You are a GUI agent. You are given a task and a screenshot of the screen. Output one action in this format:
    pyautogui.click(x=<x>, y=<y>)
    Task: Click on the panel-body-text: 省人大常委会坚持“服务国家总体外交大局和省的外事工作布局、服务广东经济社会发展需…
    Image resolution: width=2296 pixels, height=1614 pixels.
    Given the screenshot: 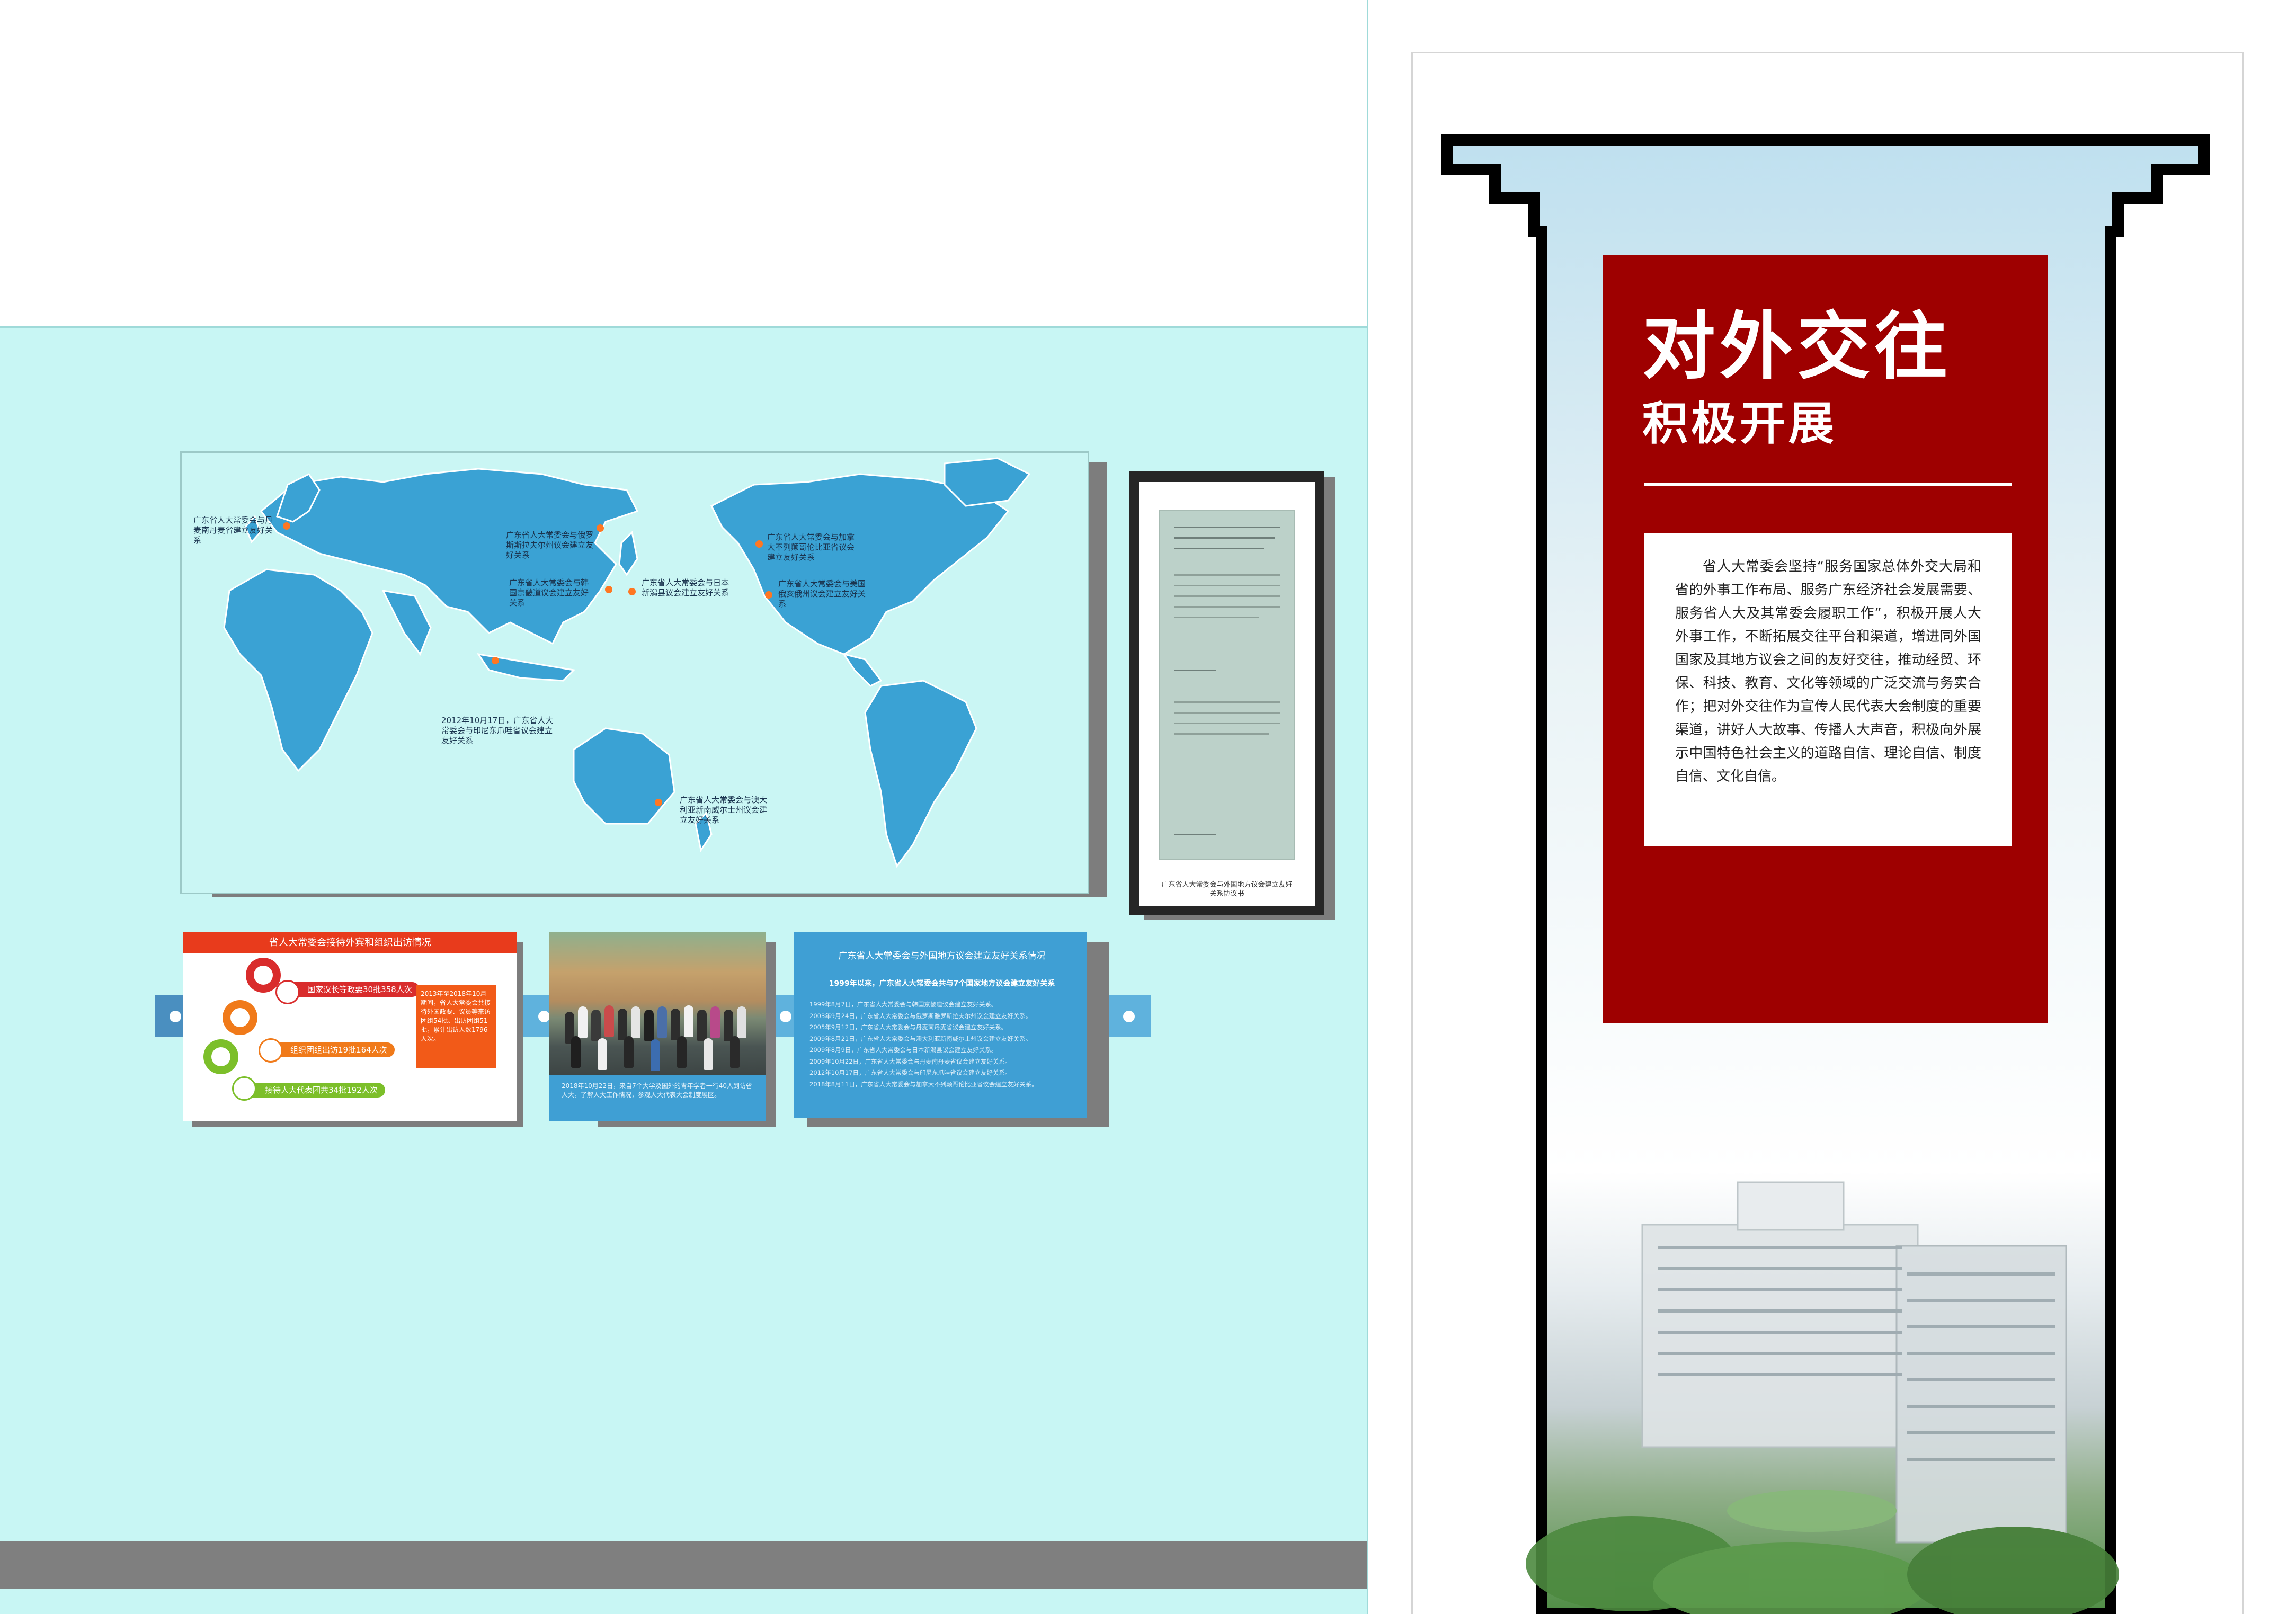 What is the action you would take?
    pyautogui.click(x=1828, y=671)
    